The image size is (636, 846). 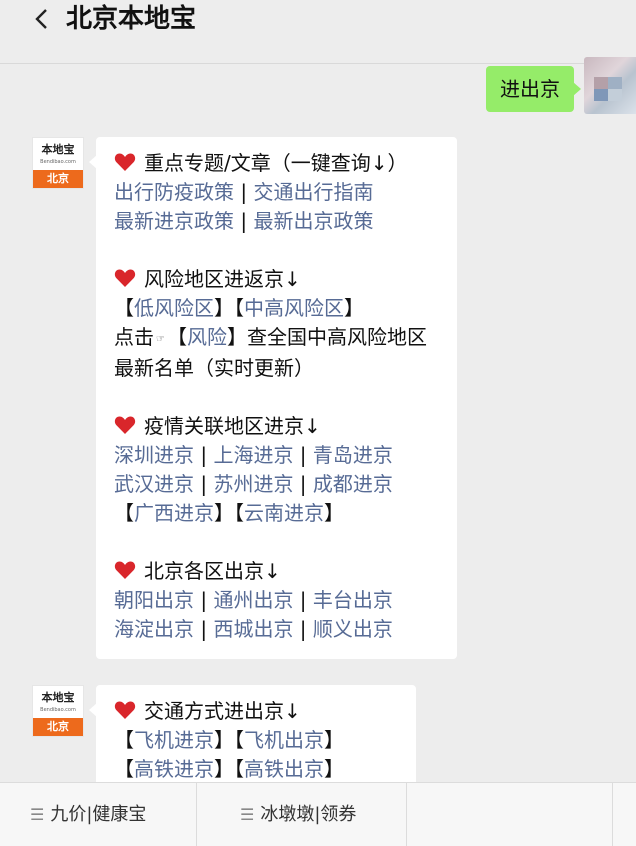 I want to click on bot-message-bubble: 交通方式进出京↓ 【飞机进京】【飞机出京】 【高铁进京】【高铁出京】, so click(x=252, y=740).